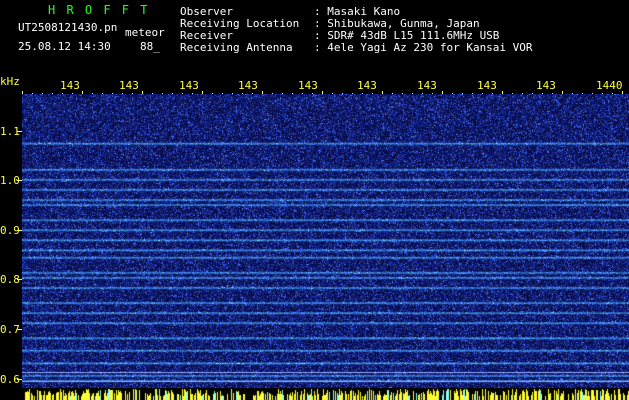 This screenshot has height=400, width=629. What do you see at coordinates (236, 47) in the screenshot?
I see `antenna-label: Receiving Antenna` at bounding box center [236, 47].